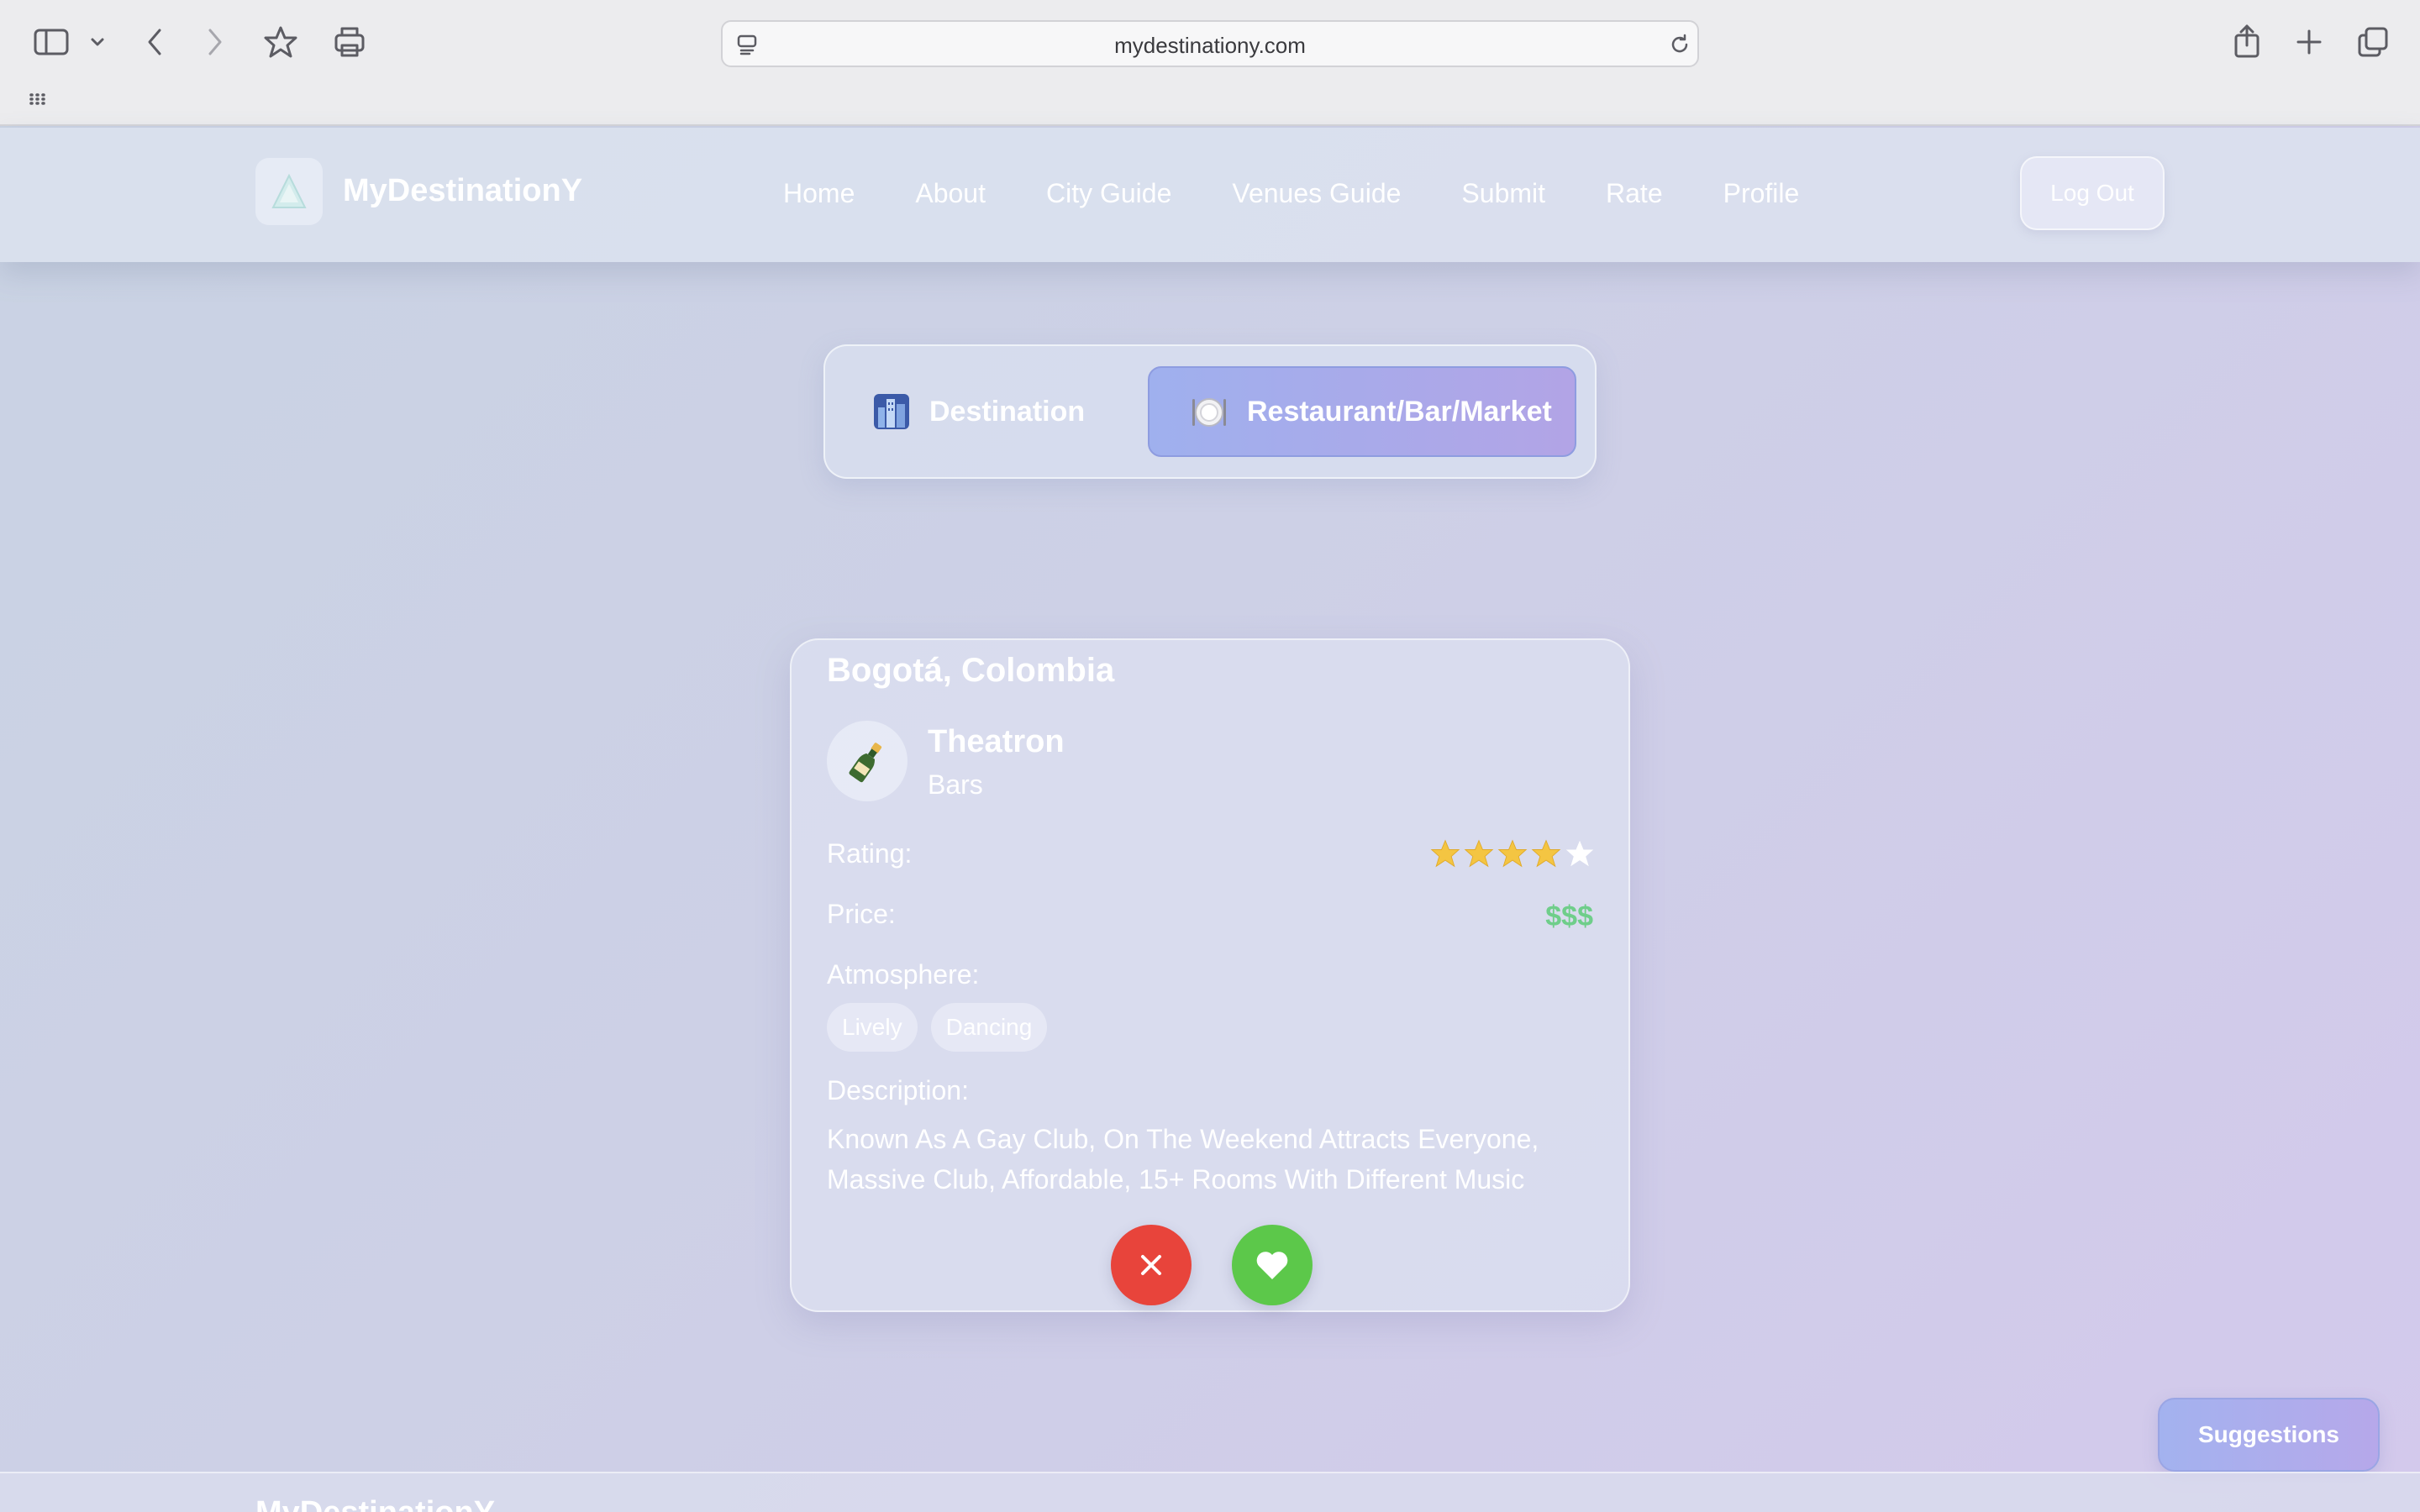 This screenshot has height=1512, width=2420. Describe the element at coordinates (862, 914) in the screenshot. I see `price-label: Price:` at that location.